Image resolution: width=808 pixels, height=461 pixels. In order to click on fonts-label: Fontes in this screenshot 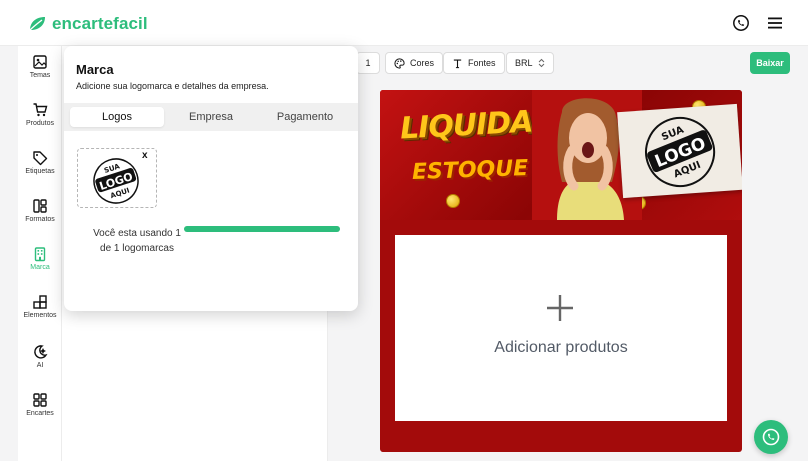, I will do `click(482, 63)`.